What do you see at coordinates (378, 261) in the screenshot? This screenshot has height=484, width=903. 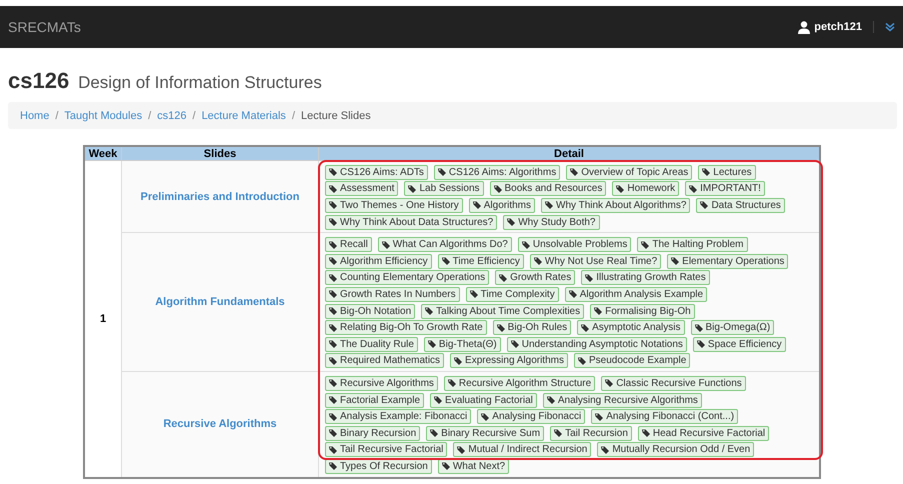 I see `tag-link: Algorithm Efficiency` at bounding box center [378, 261].